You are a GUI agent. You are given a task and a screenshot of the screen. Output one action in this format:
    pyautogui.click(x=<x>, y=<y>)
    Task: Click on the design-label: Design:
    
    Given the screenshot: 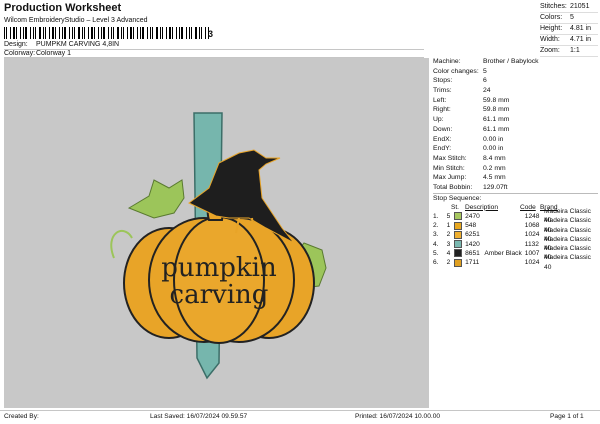 What is the action you would take?
    pyautogui.click(x=16, y=44)
    